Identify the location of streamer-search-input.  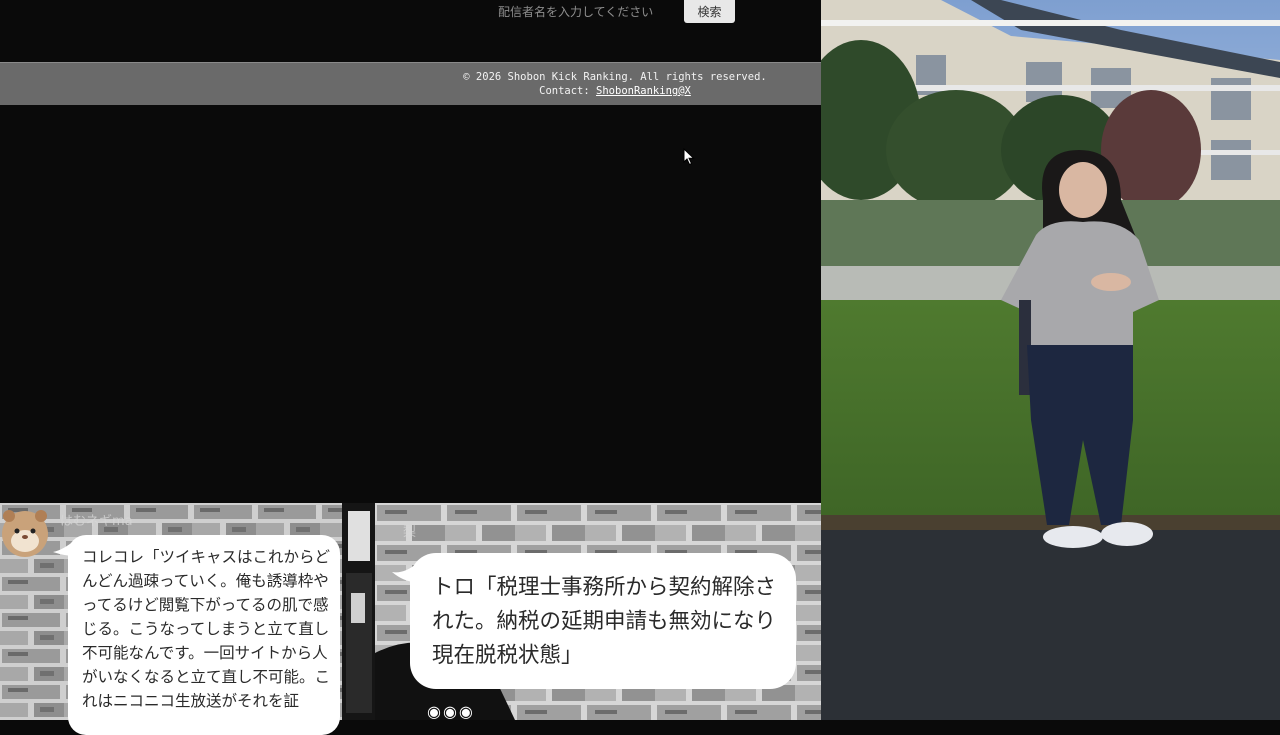
(591, 12).